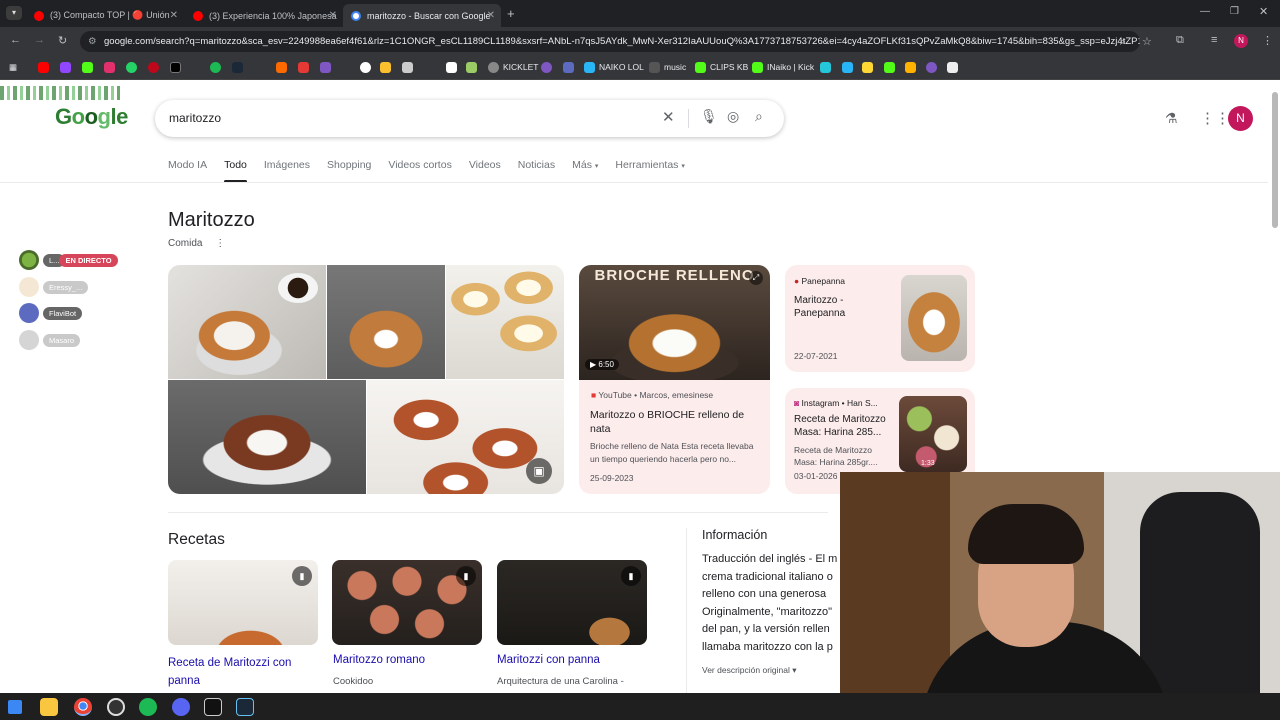 The image size is (1280, 720). What do you see at coordinates (407, 602) in the screenshot?
I see `recipe-image-2: ▮` at bounding box center [407, 602].